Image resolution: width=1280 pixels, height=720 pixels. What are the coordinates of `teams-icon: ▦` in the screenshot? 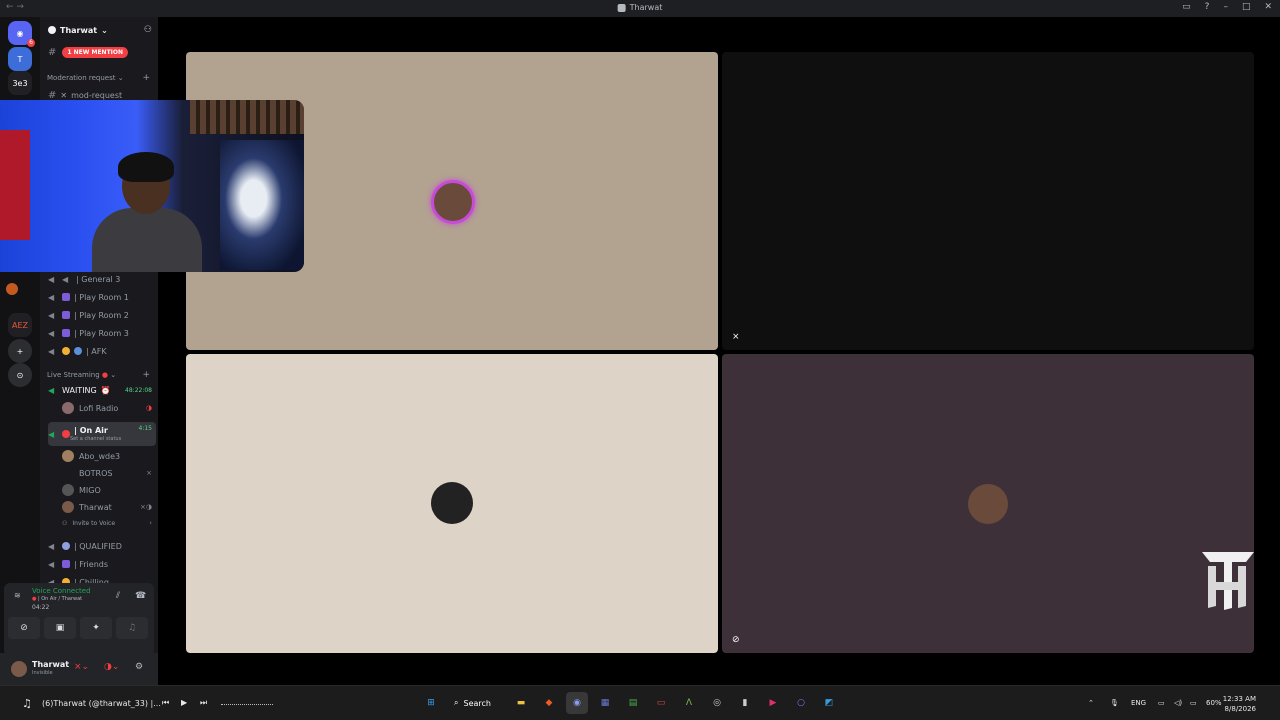 It's located at (605, 703).